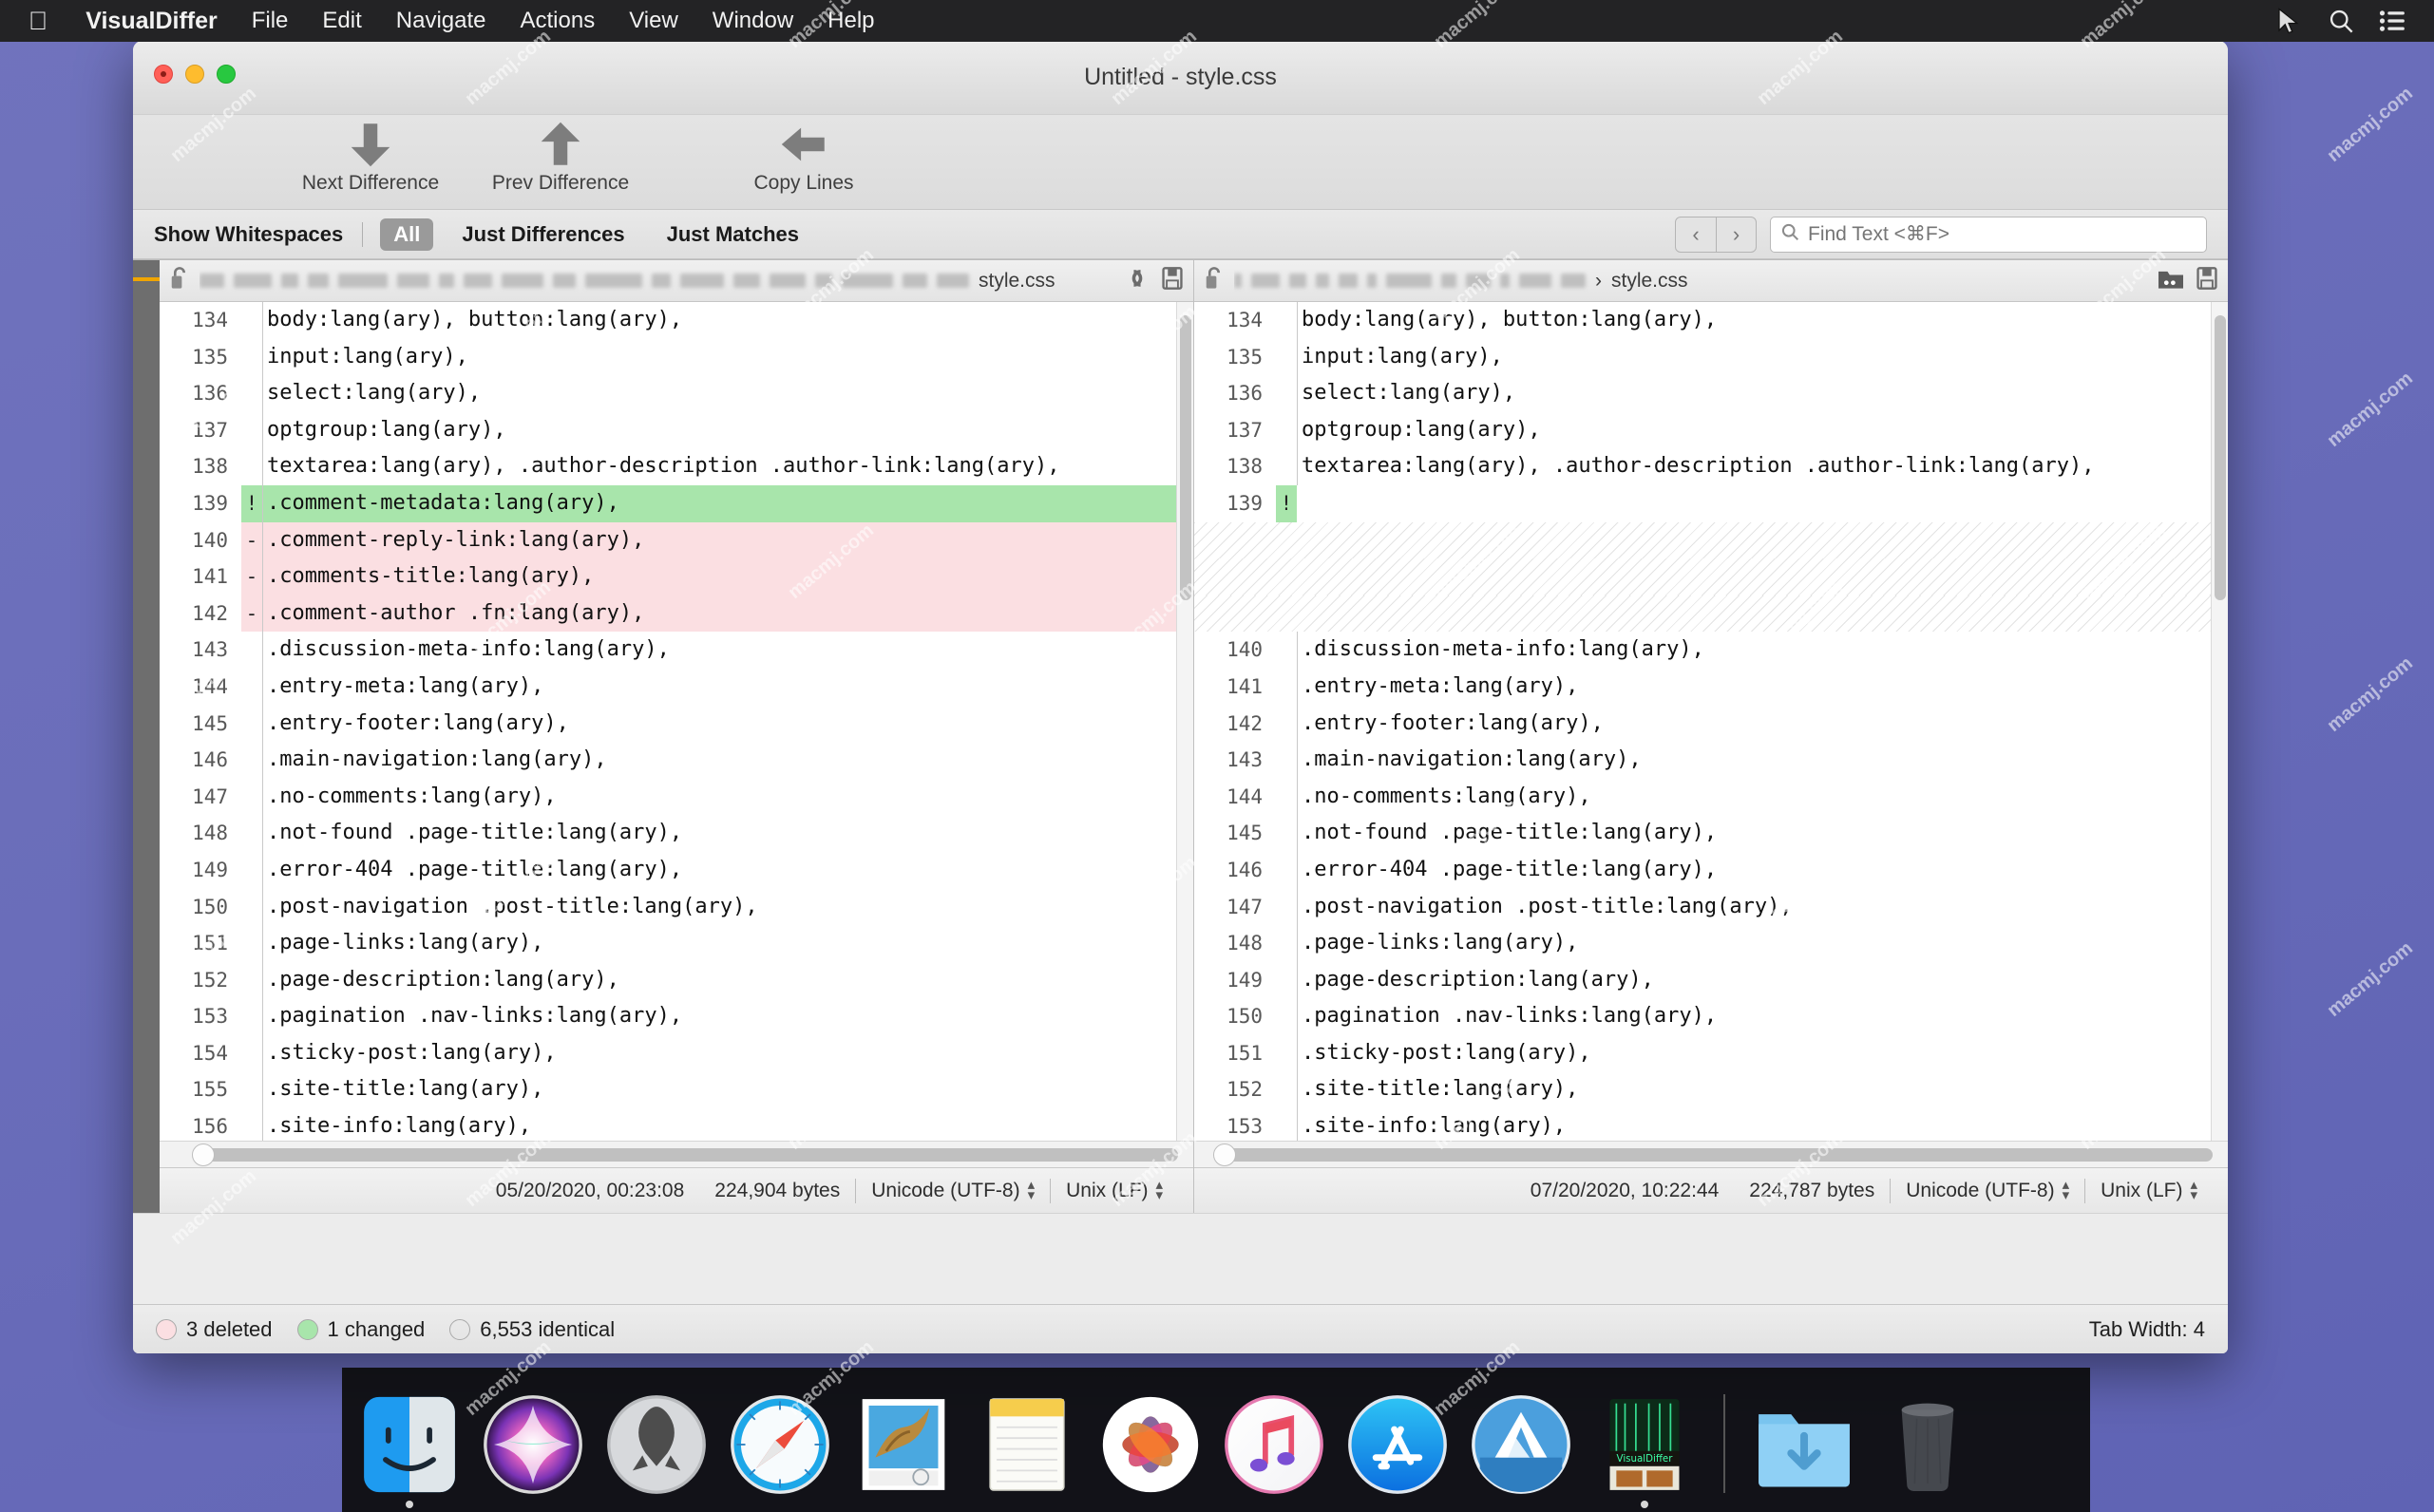  I want to click on lock-open-icon, so click(1215, 281).